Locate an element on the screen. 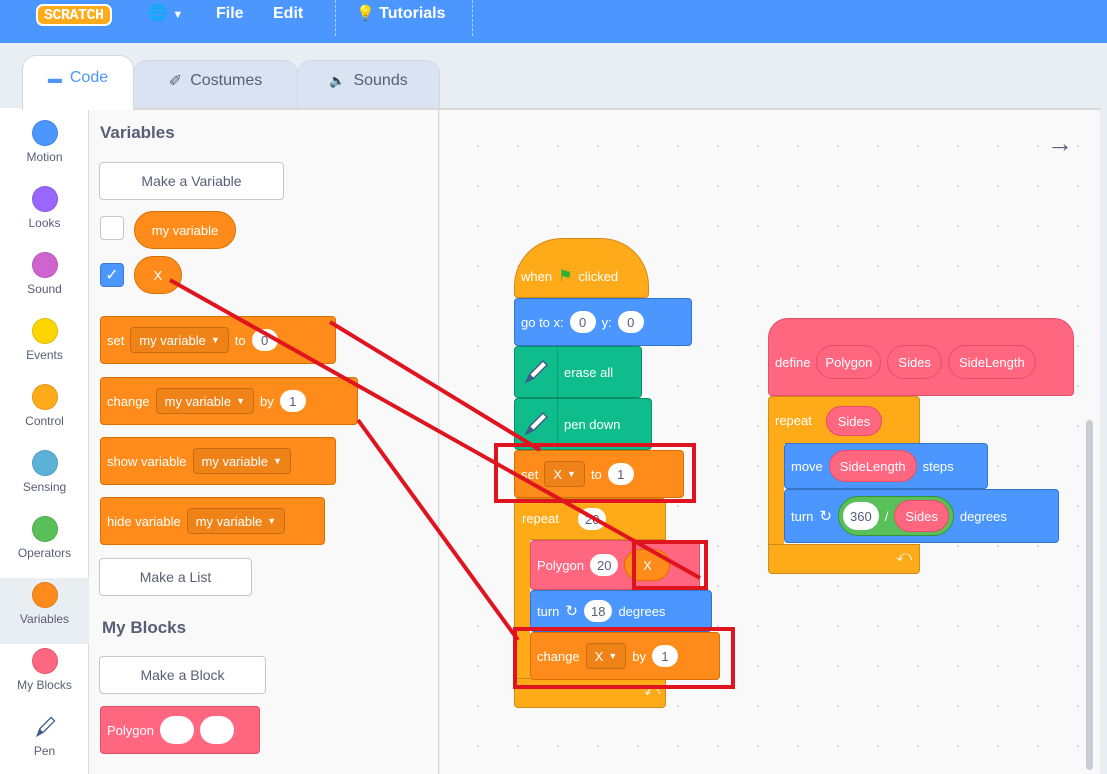 This screenshot has width=1107, height=774. arrow-right-icon: → is located at coordinates (1060, 143).